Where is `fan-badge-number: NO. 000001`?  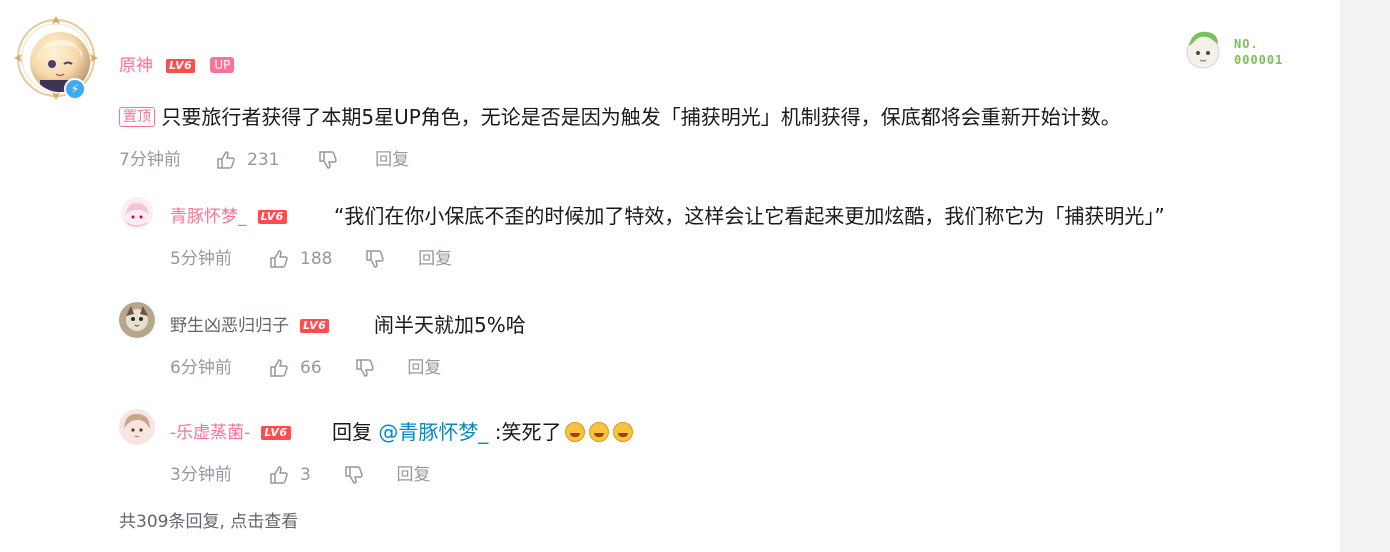
fan-badge-number: NO. 000001 is located at coordinates (1258, 52).